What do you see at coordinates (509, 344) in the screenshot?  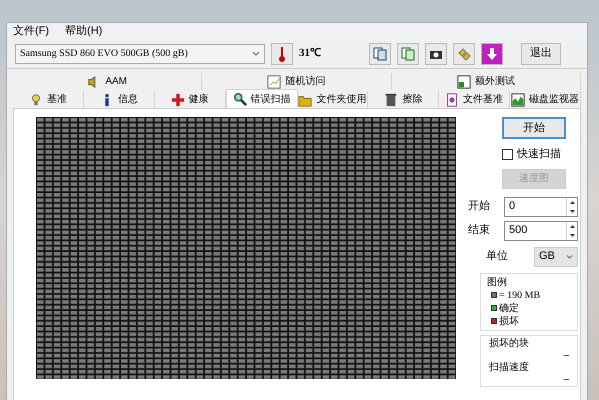 I see `stat-label: 损坏的块` at bounding box center [509, 344].